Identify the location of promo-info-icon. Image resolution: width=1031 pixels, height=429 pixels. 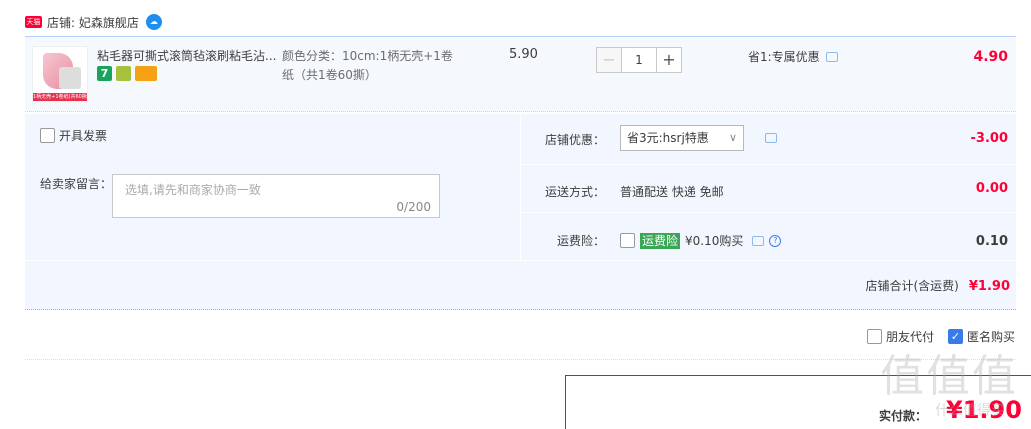
(831, 56).